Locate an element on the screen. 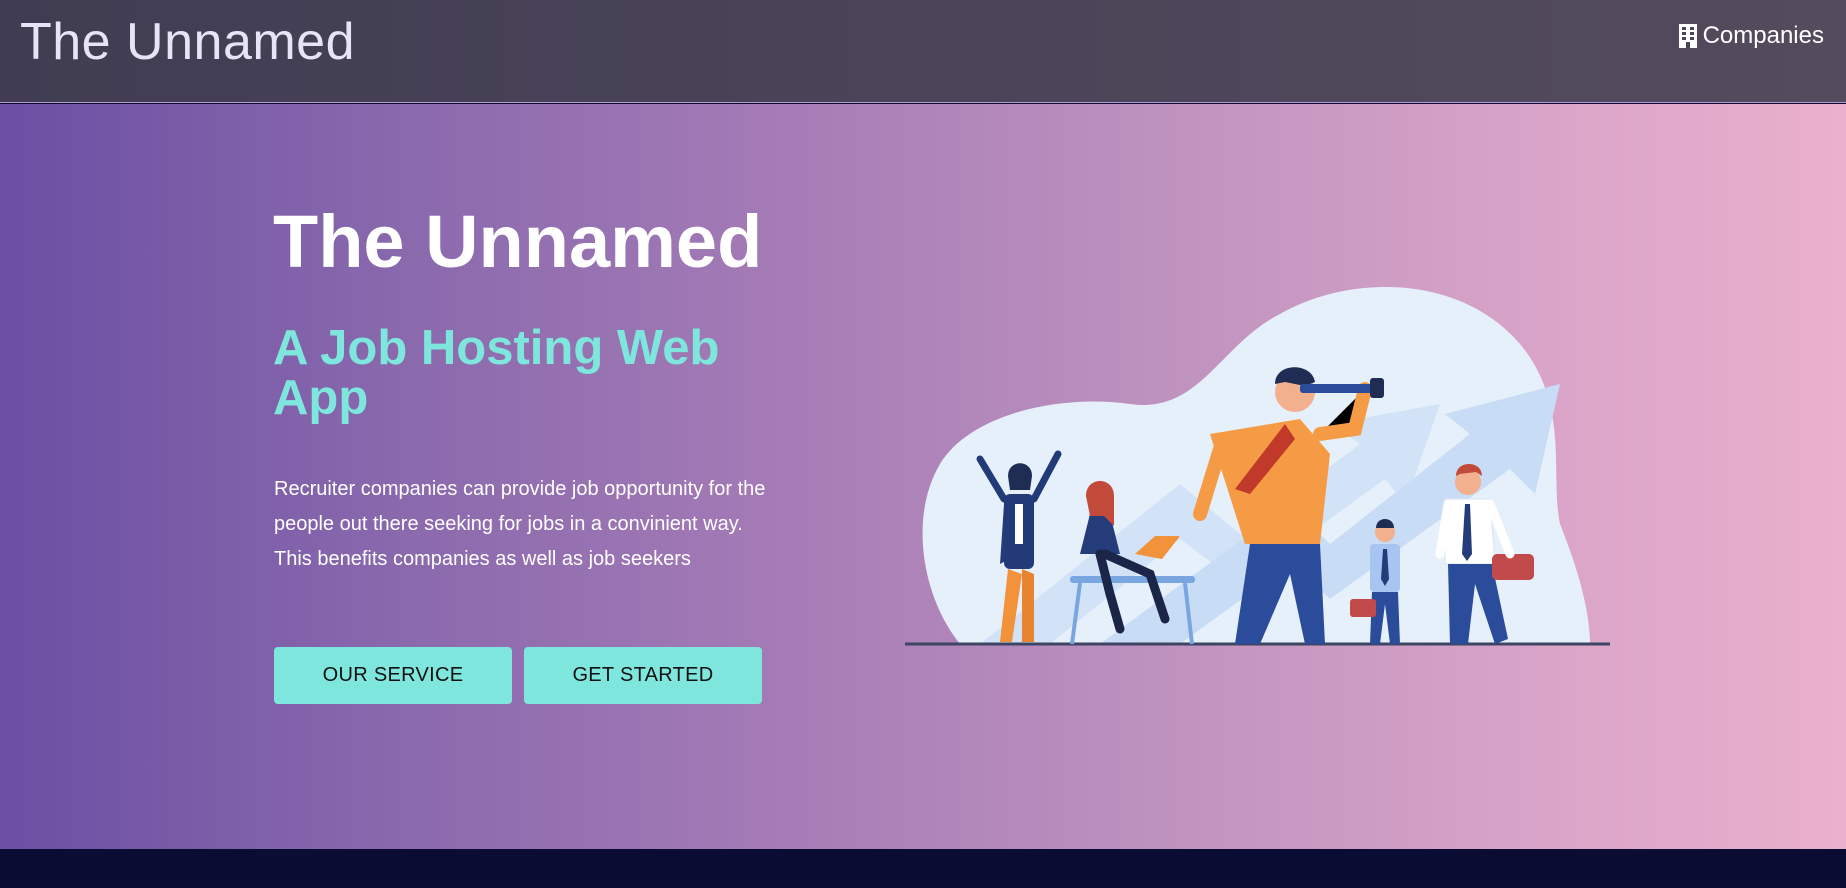 The image size is (1846, 888). footer-band is located at coordinates (923, 868).